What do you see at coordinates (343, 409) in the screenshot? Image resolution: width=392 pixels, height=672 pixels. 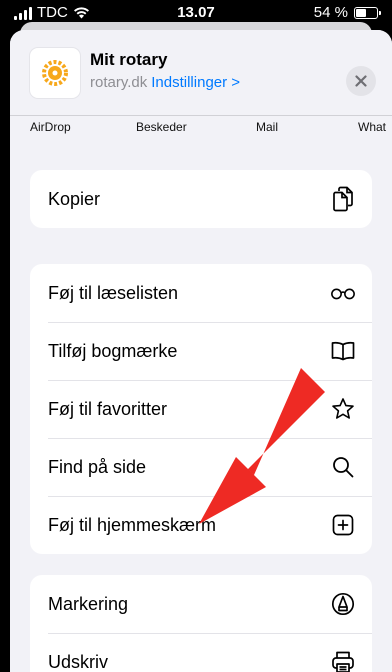 I see `star-icon` at bounding box center [343, 409].